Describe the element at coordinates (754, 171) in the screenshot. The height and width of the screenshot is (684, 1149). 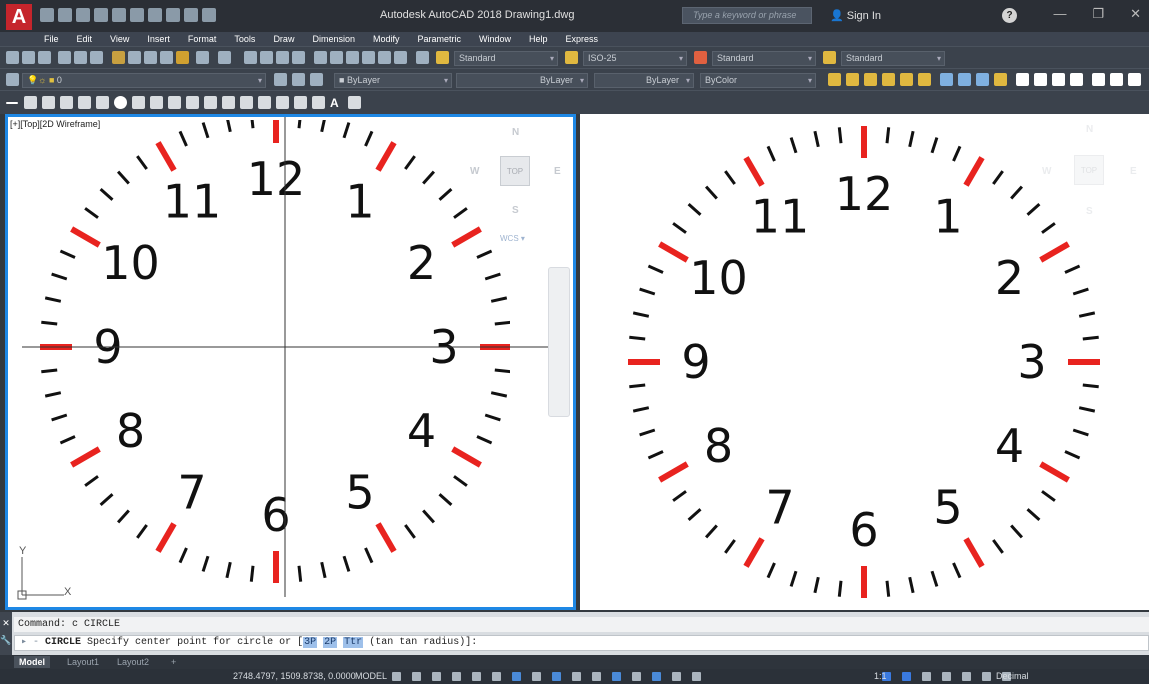
I see `hour-mark` at that location.